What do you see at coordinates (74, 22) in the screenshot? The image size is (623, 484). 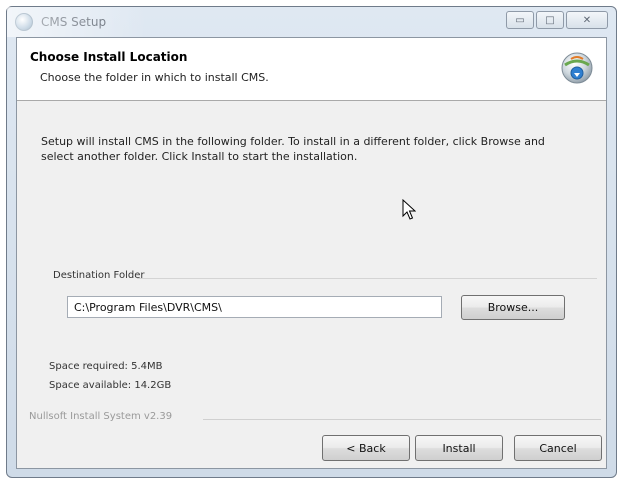 I see `window-title: CMS Setup` at bounding box center [74, 22].